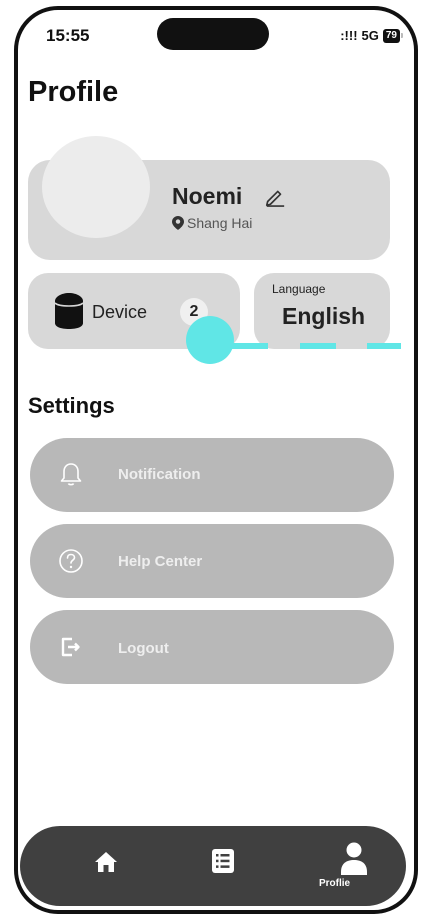 Image resolution: width=425 pixels, height=921 pixels. What do you see at coordinates (275, 196) in the screenshot?
I see `edit-icon` at bounding box center [275, 196].